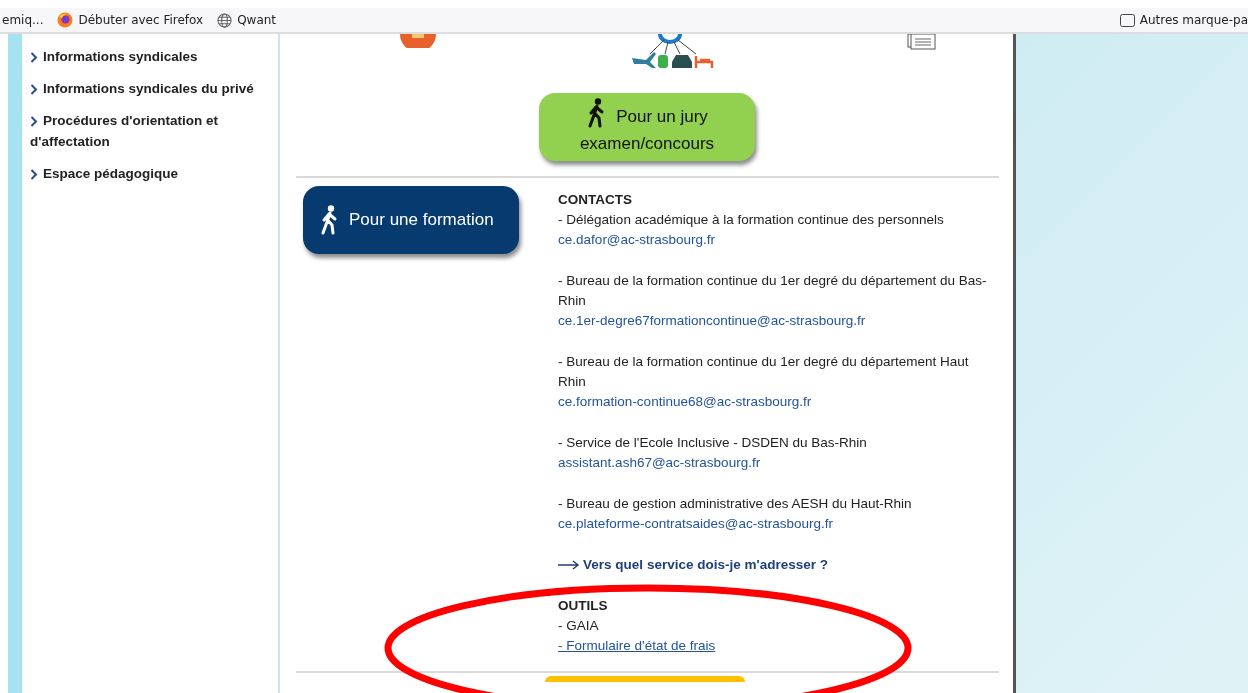  Describe the element at coordinates (411, 220) in the screenshot. I see `formation-button: Pour une formation` at that location.